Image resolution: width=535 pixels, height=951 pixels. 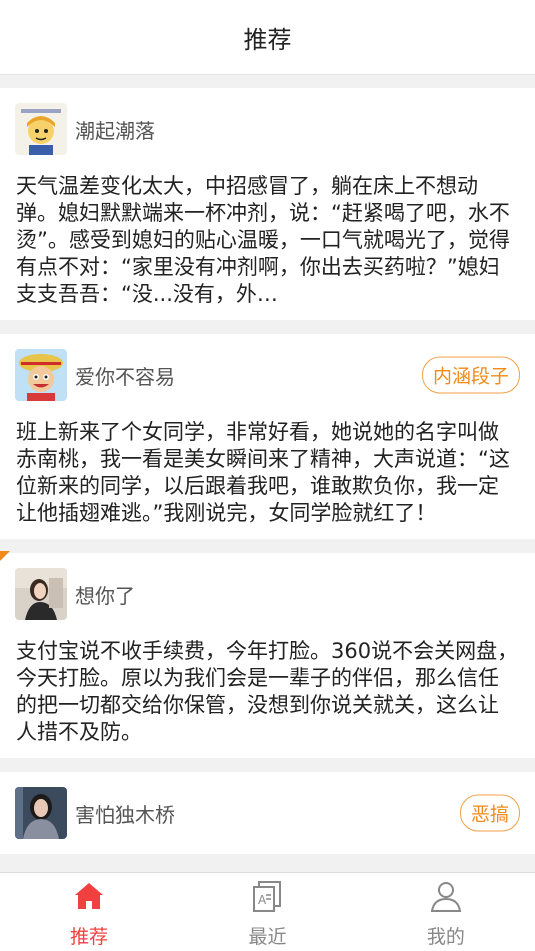 I want to click on home-icon, so click(x=89, y=896).